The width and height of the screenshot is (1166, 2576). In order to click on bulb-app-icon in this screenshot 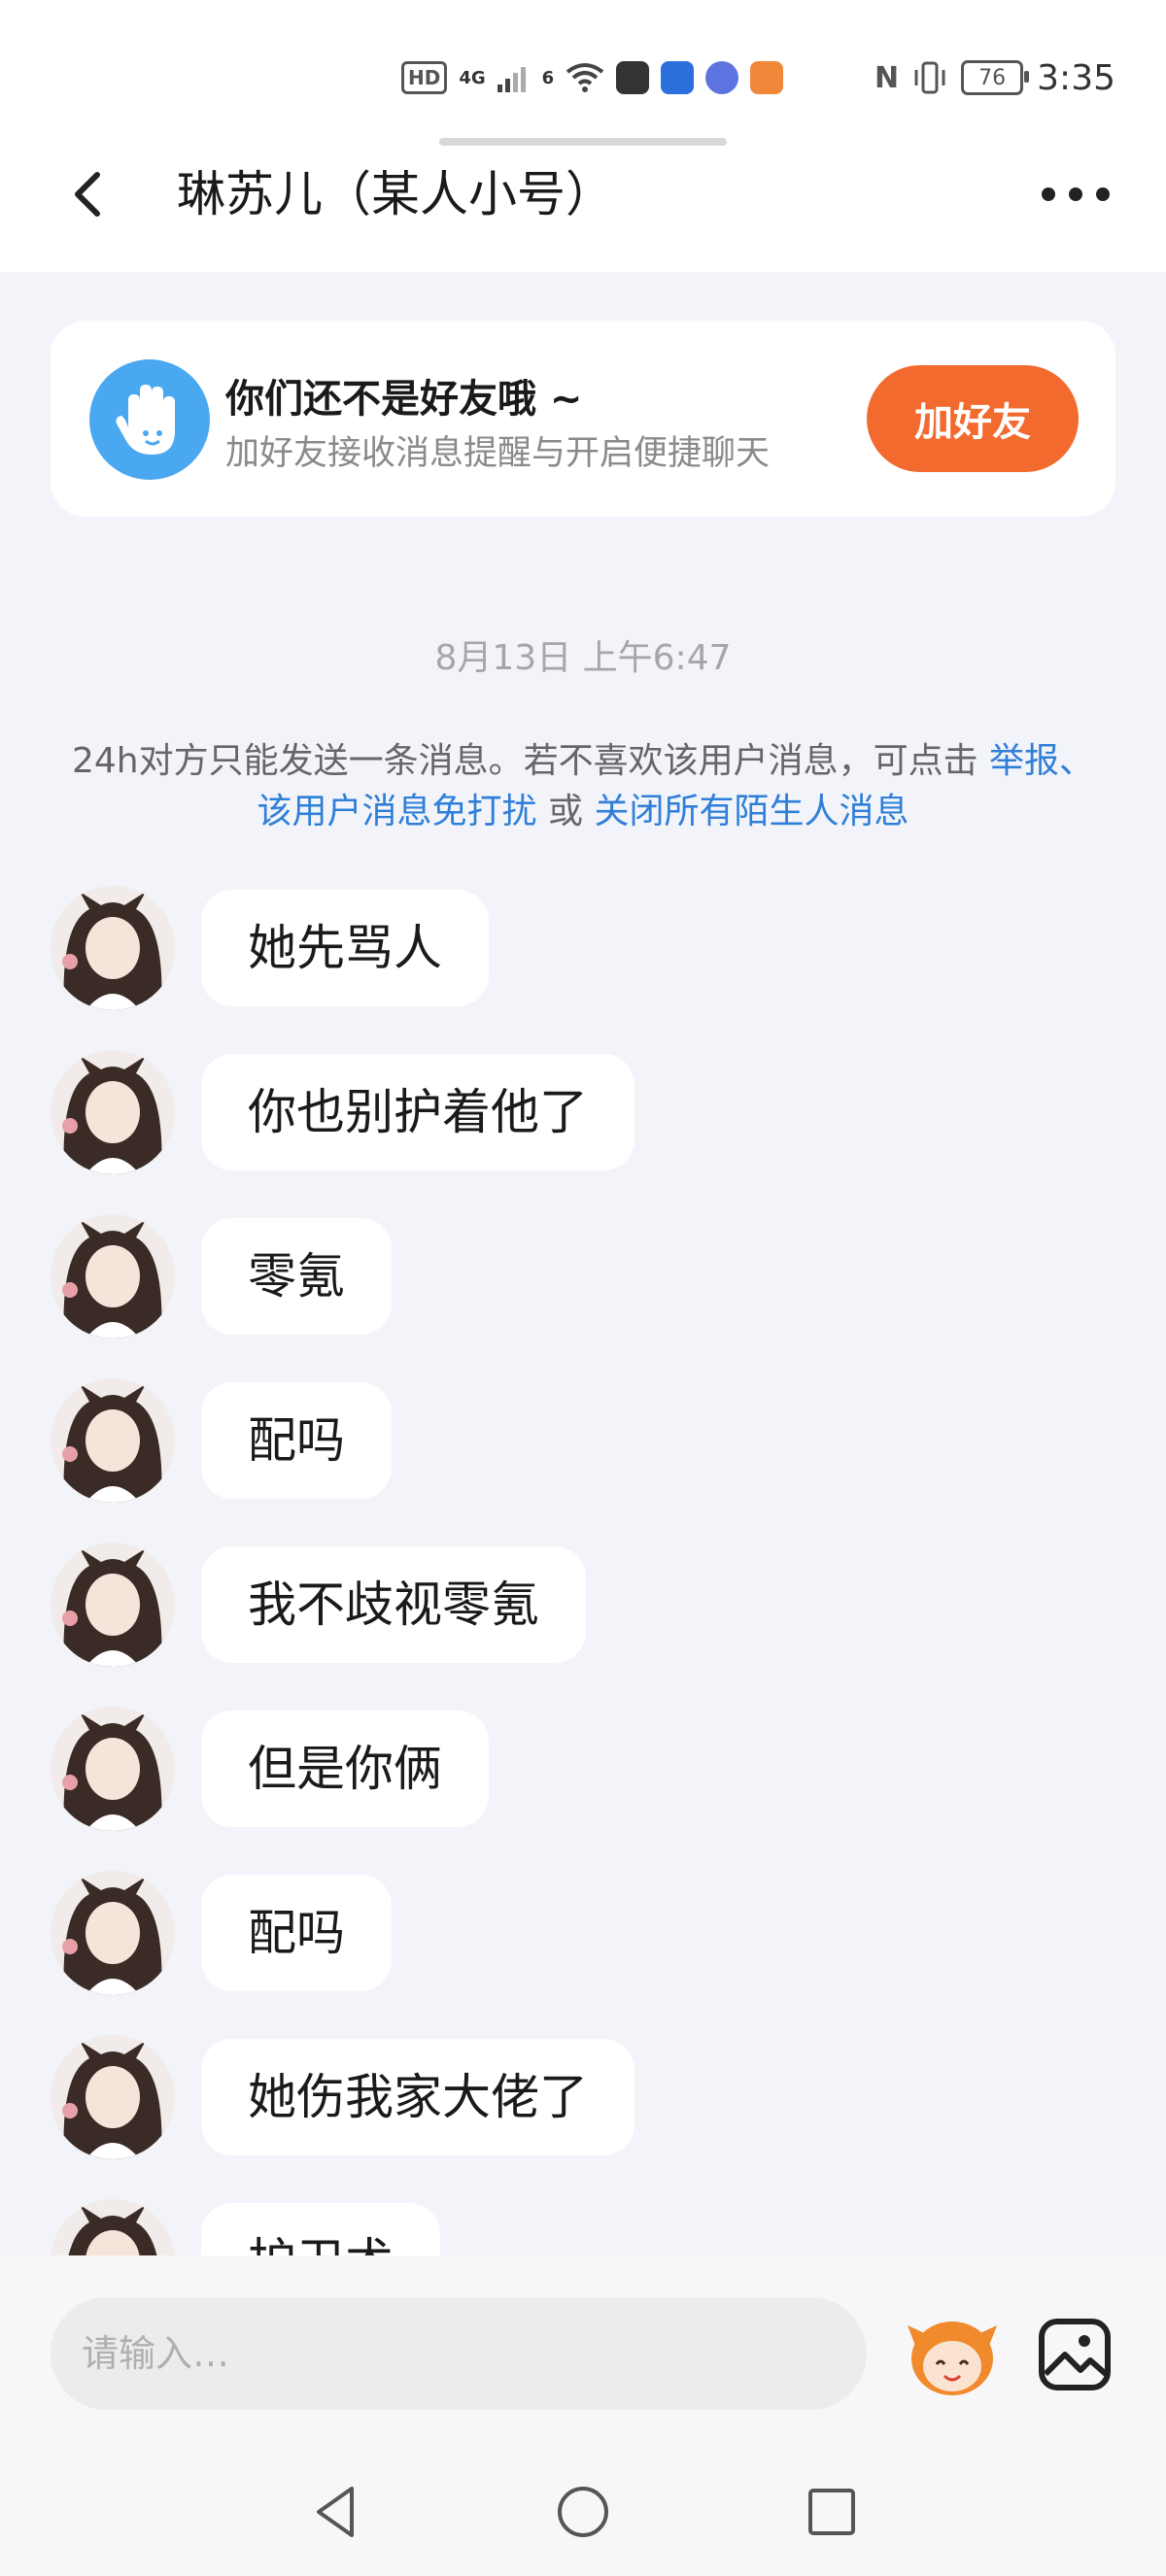, I will do `click(678, 77)`.